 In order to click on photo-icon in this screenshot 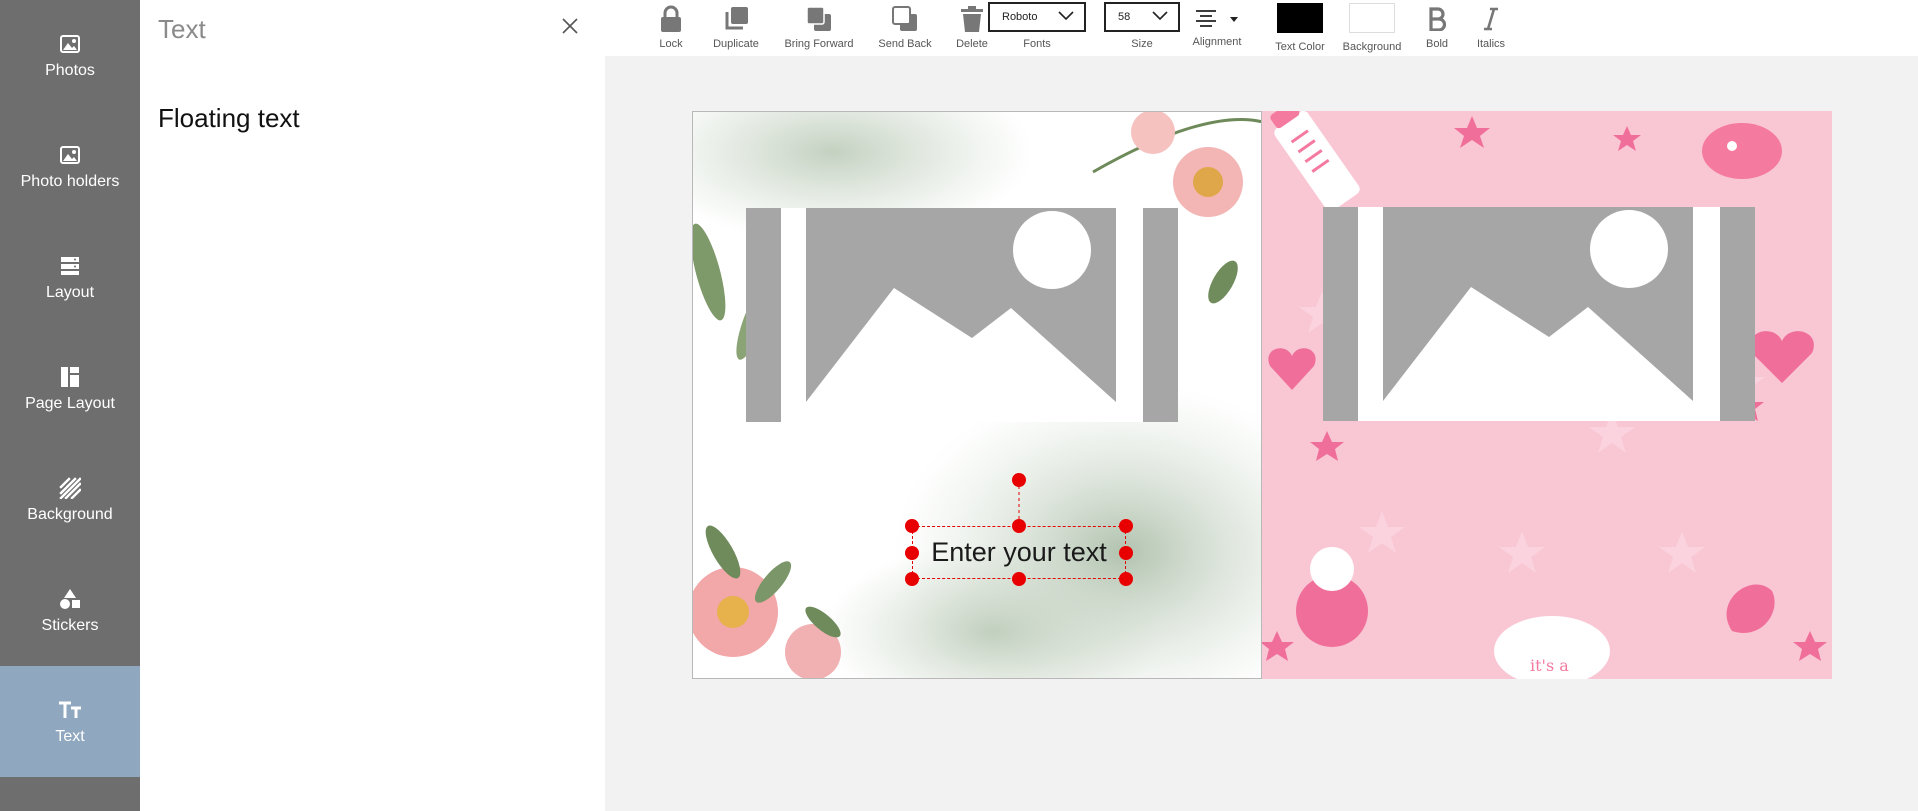, I will do `click(70, 44)`.